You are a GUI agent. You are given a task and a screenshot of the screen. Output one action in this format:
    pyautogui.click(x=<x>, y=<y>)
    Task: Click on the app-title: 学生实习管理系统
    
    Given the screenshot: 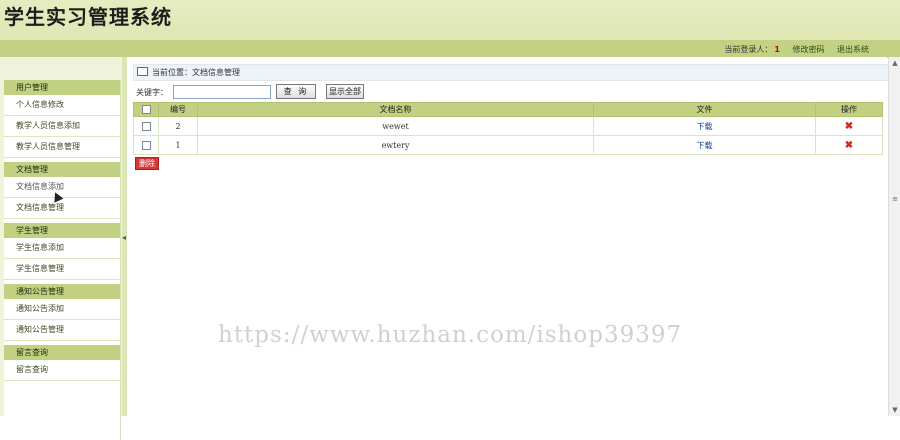 What is the action you would take?
    pyautogui.click(x=88, y=17)
    